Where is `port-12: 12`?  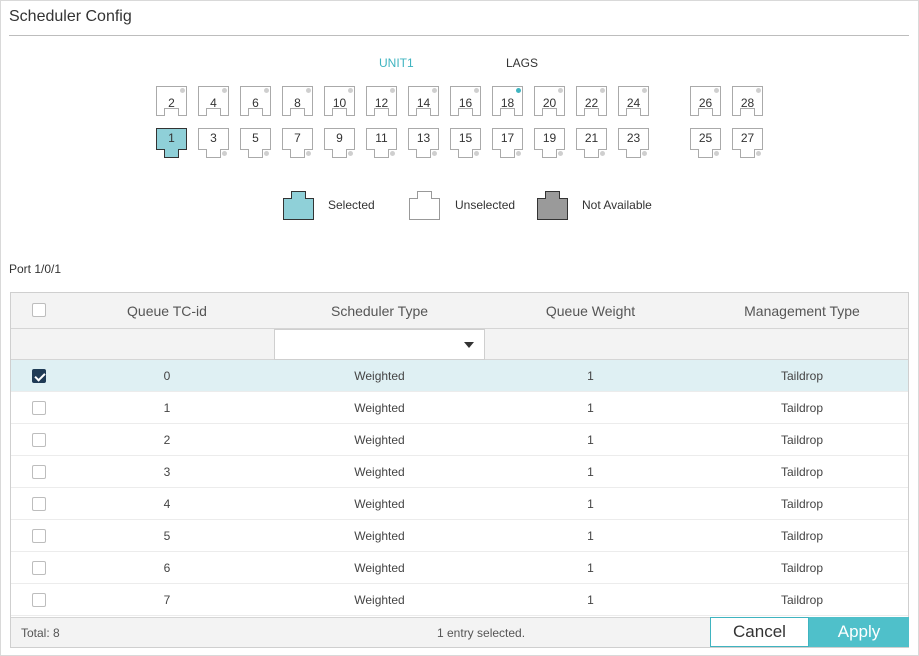 port-12: 12 is located at coordinates (381, 101).